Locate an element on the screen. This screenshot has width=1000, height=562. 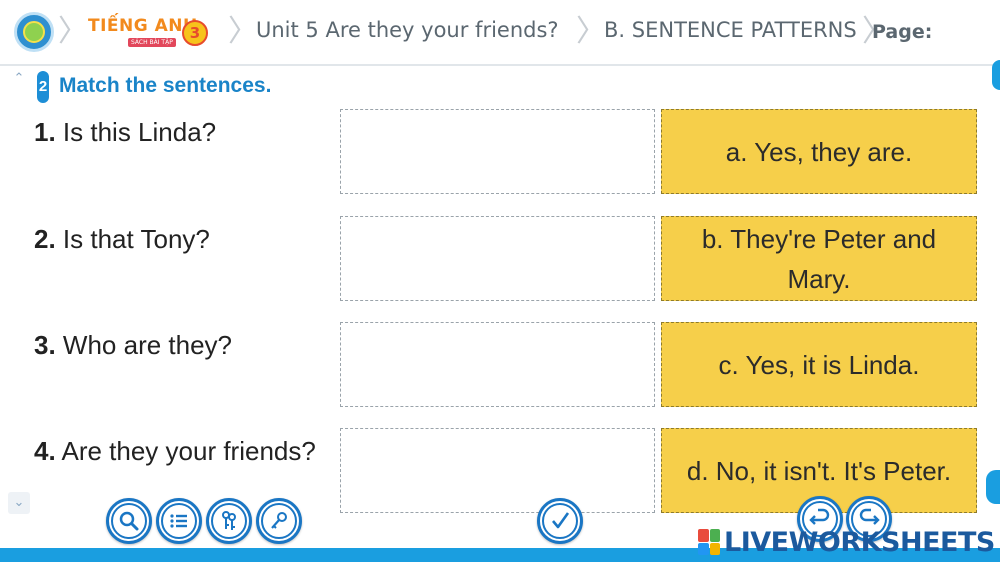
key-button is located at coordinates (279, 521).